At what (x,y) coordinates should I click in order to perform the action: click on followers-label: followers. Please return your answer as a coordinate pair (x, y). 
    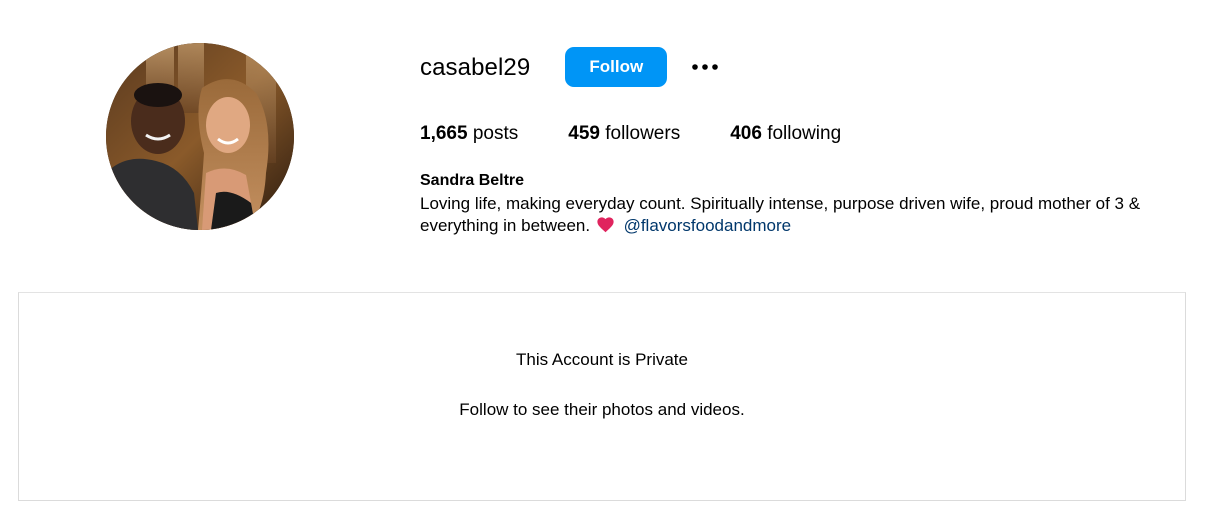
    Looking at the image, I should click on (643, 133).